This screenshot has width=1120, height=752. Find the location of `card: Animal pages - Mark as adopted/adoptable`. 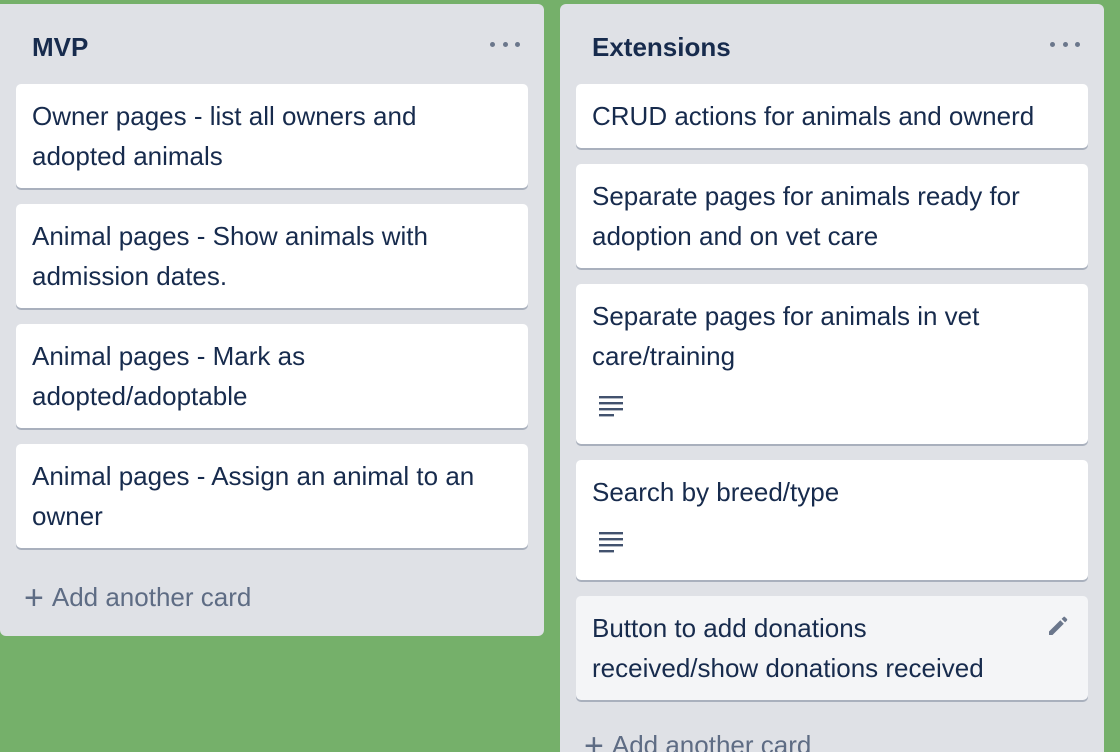

card: Animal pages - Mark as adopted/adoptable is located at coordinates (272, 376).